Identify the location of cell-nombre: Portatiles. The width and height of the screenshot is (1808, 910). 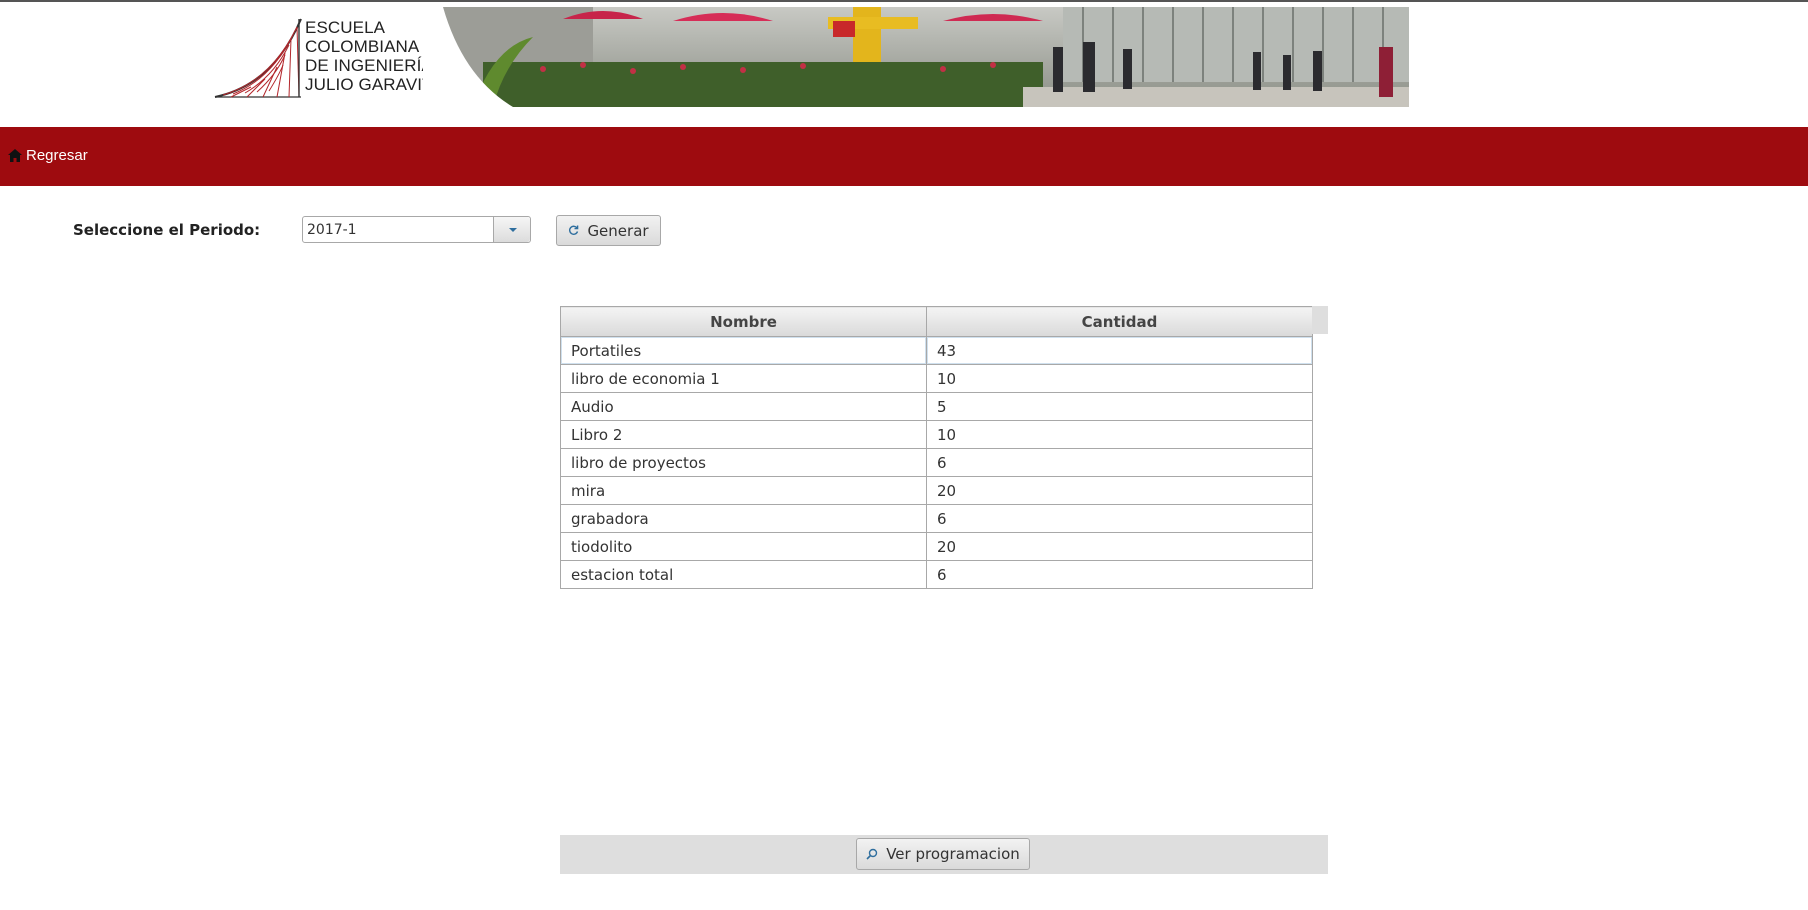
(743, 350).